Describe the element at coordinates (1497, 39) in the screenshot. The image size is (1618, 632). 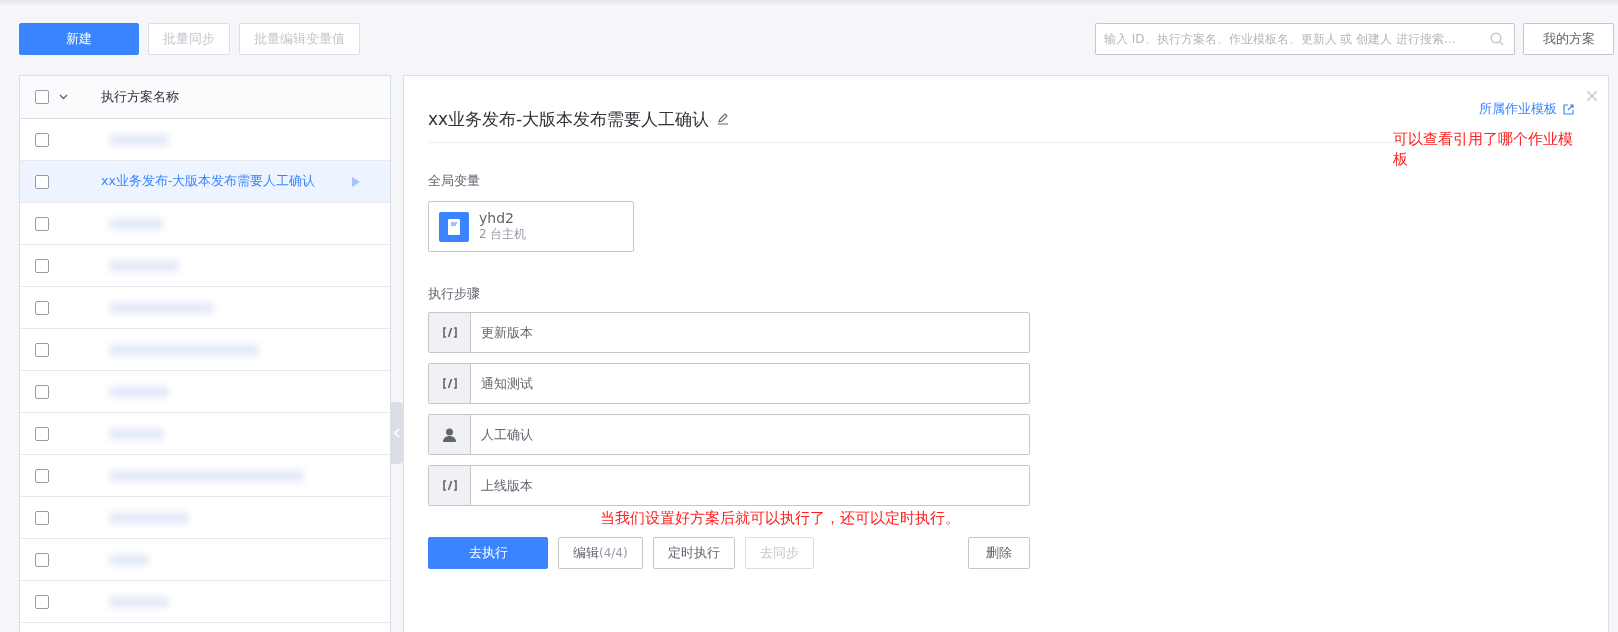
I see `search-icon` at that location.